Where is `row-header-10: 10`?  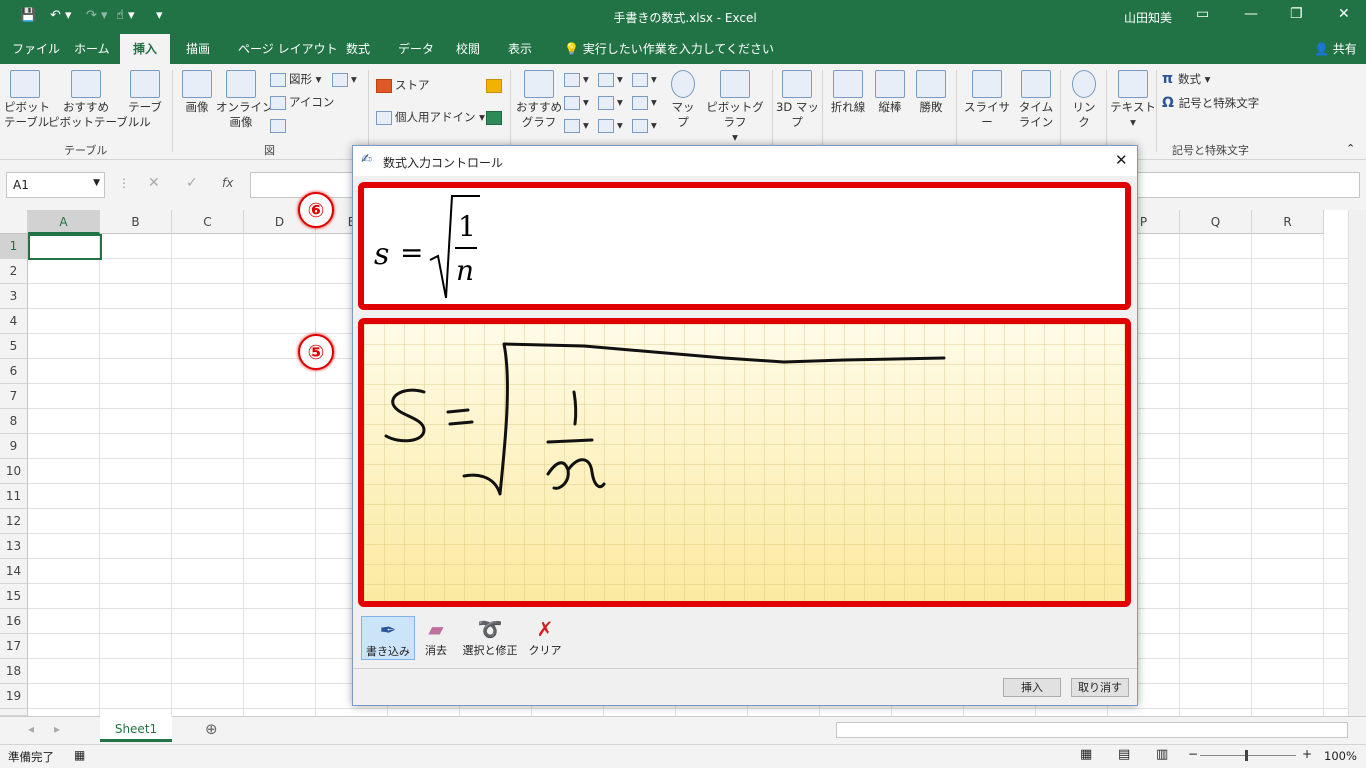 row-header-10: 10 is located at coordinates (14, 471).